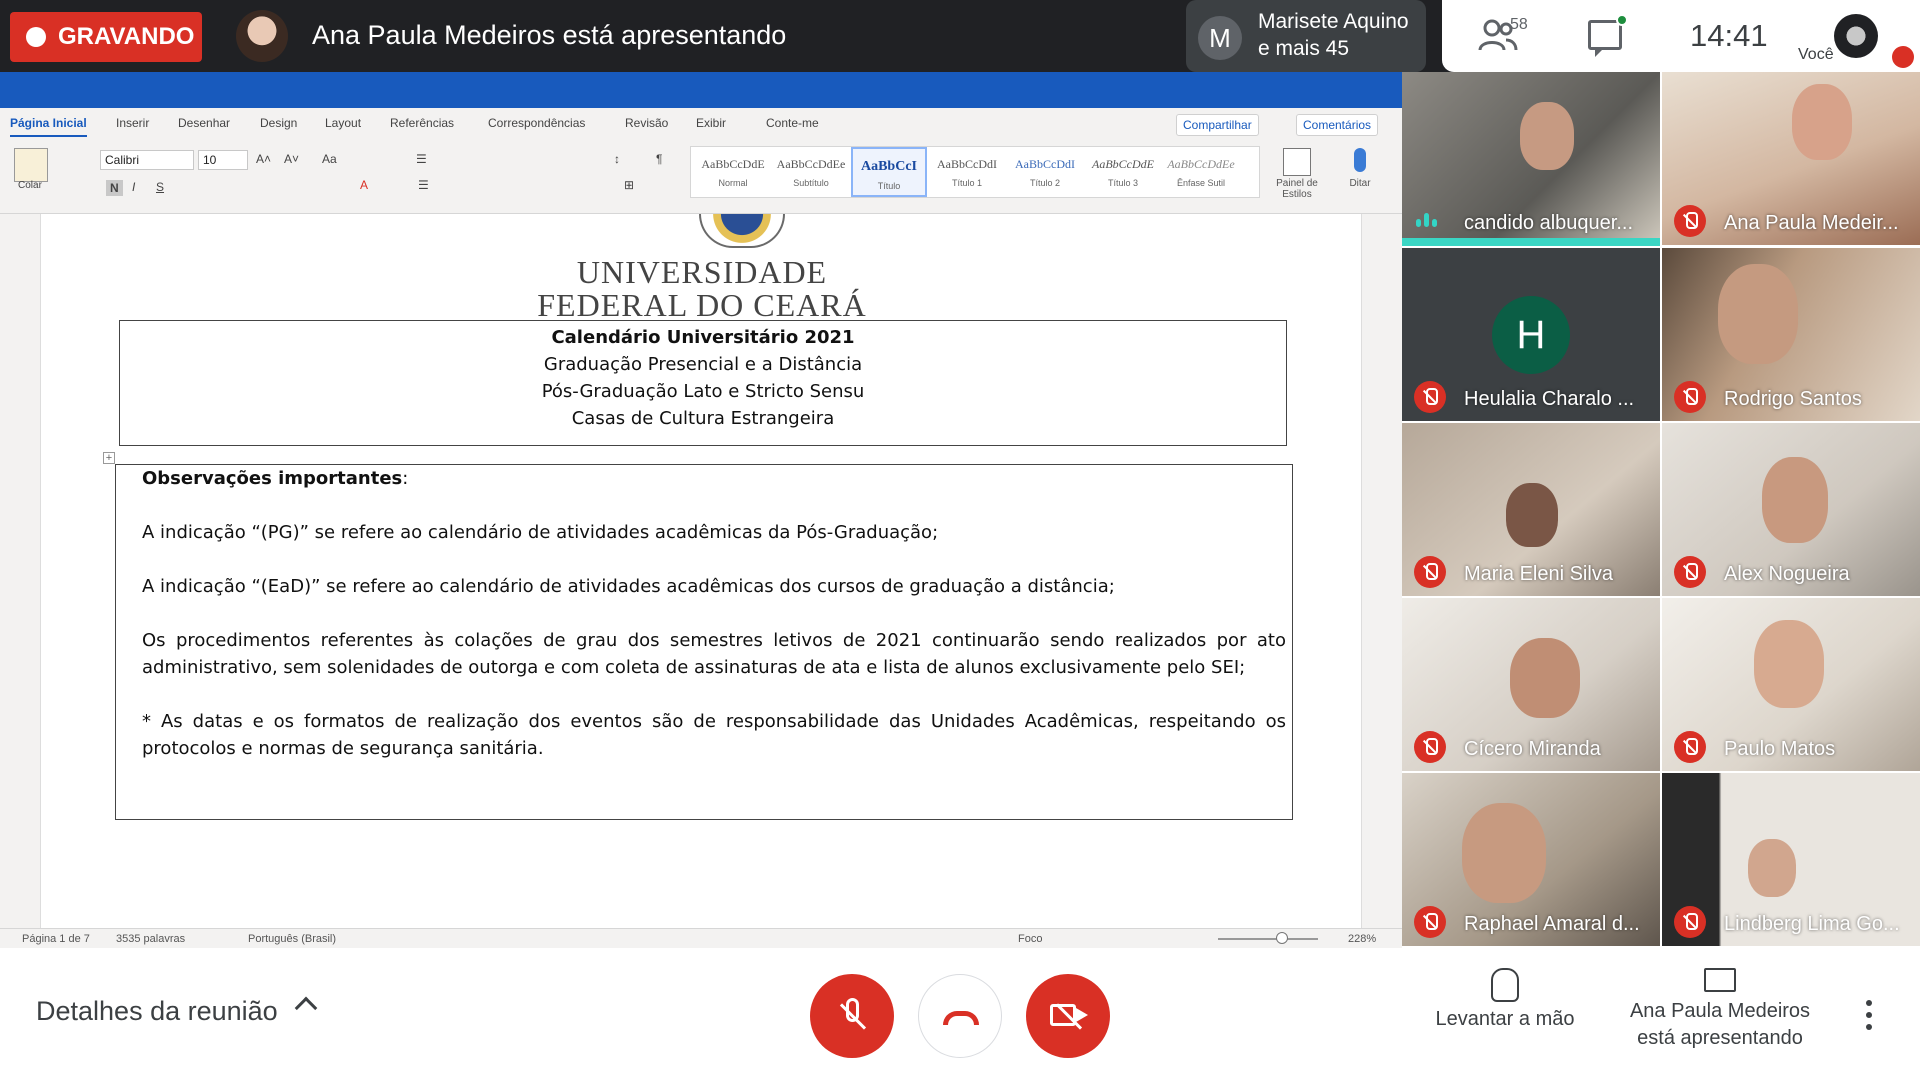 This screenshot has height=1080, width=1920. Describe the element at coordinates (263, 159) in the screenshot. I see `grow-font-icon: A˄` at that location.